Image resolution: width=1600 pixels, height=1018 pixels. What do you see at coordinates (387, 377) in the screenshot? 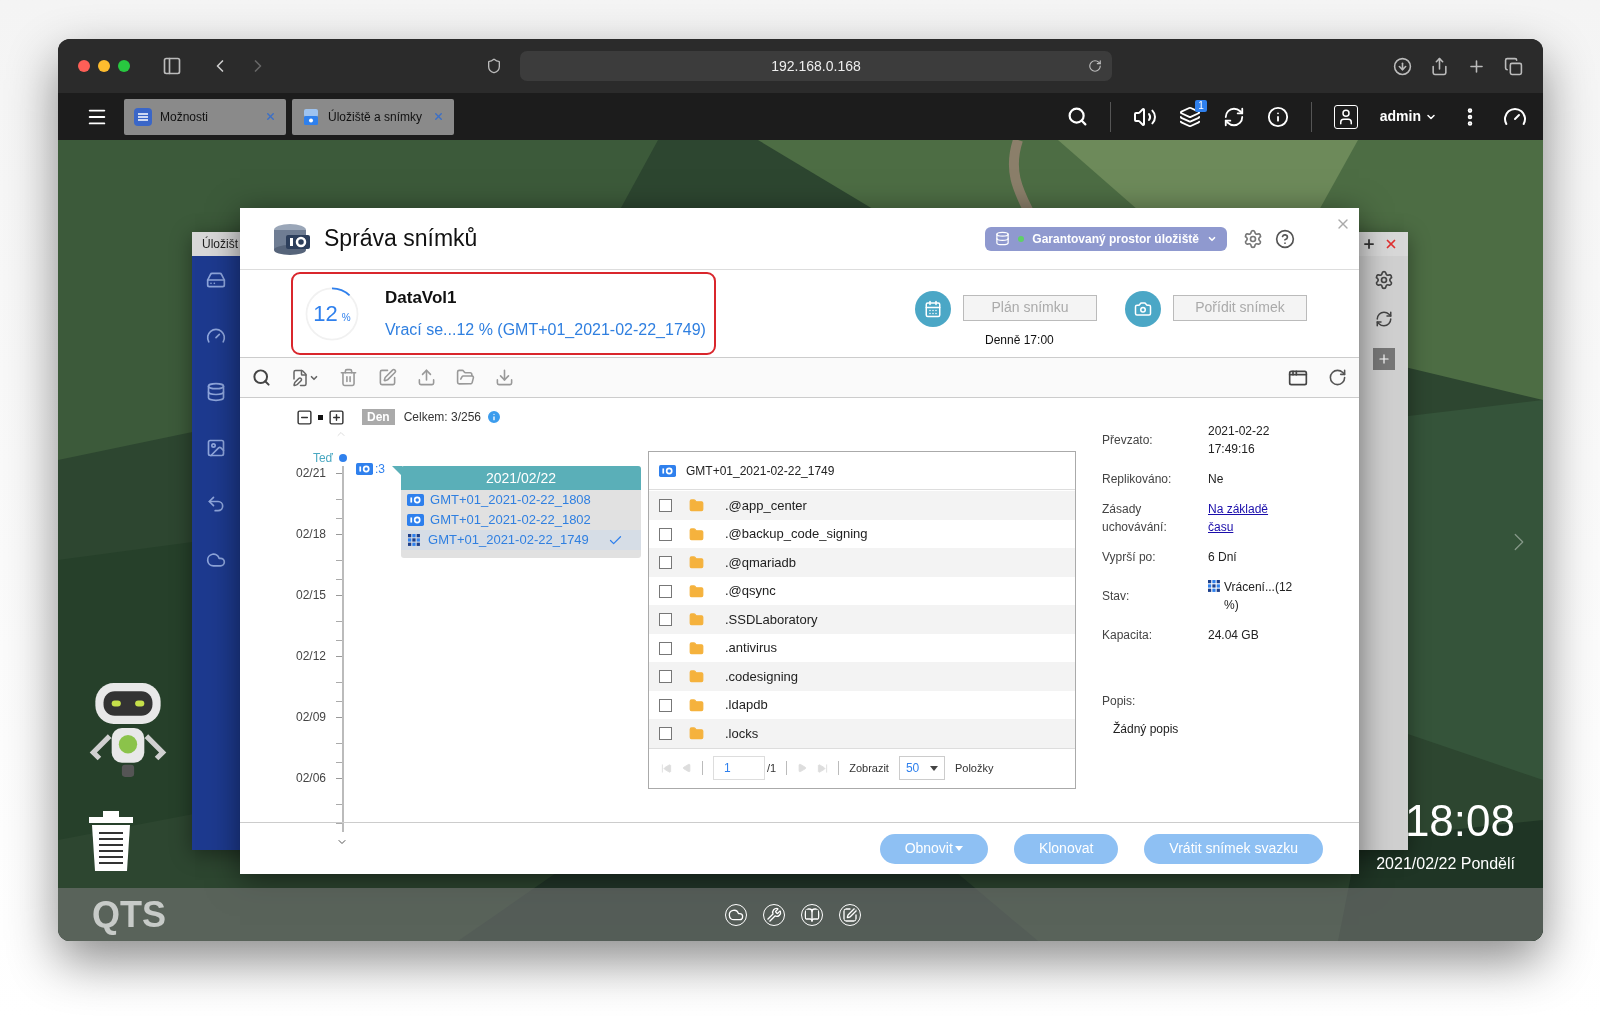
I see `edit-icon` at bounding box center [387, 377].